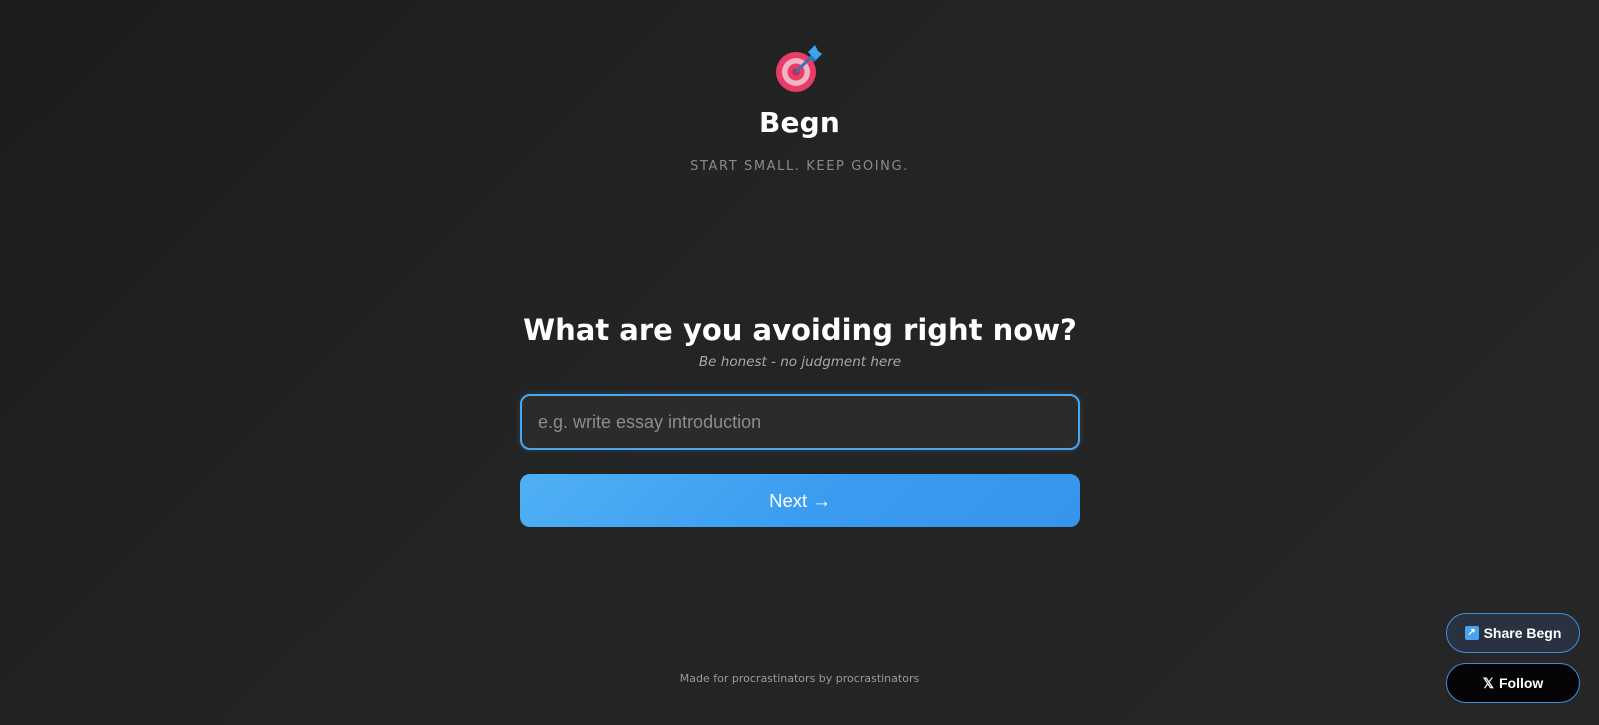  Describe the element at coordinates (1522, 633) in the screenshot. I see `share-button-label: Share Begn` at that location.